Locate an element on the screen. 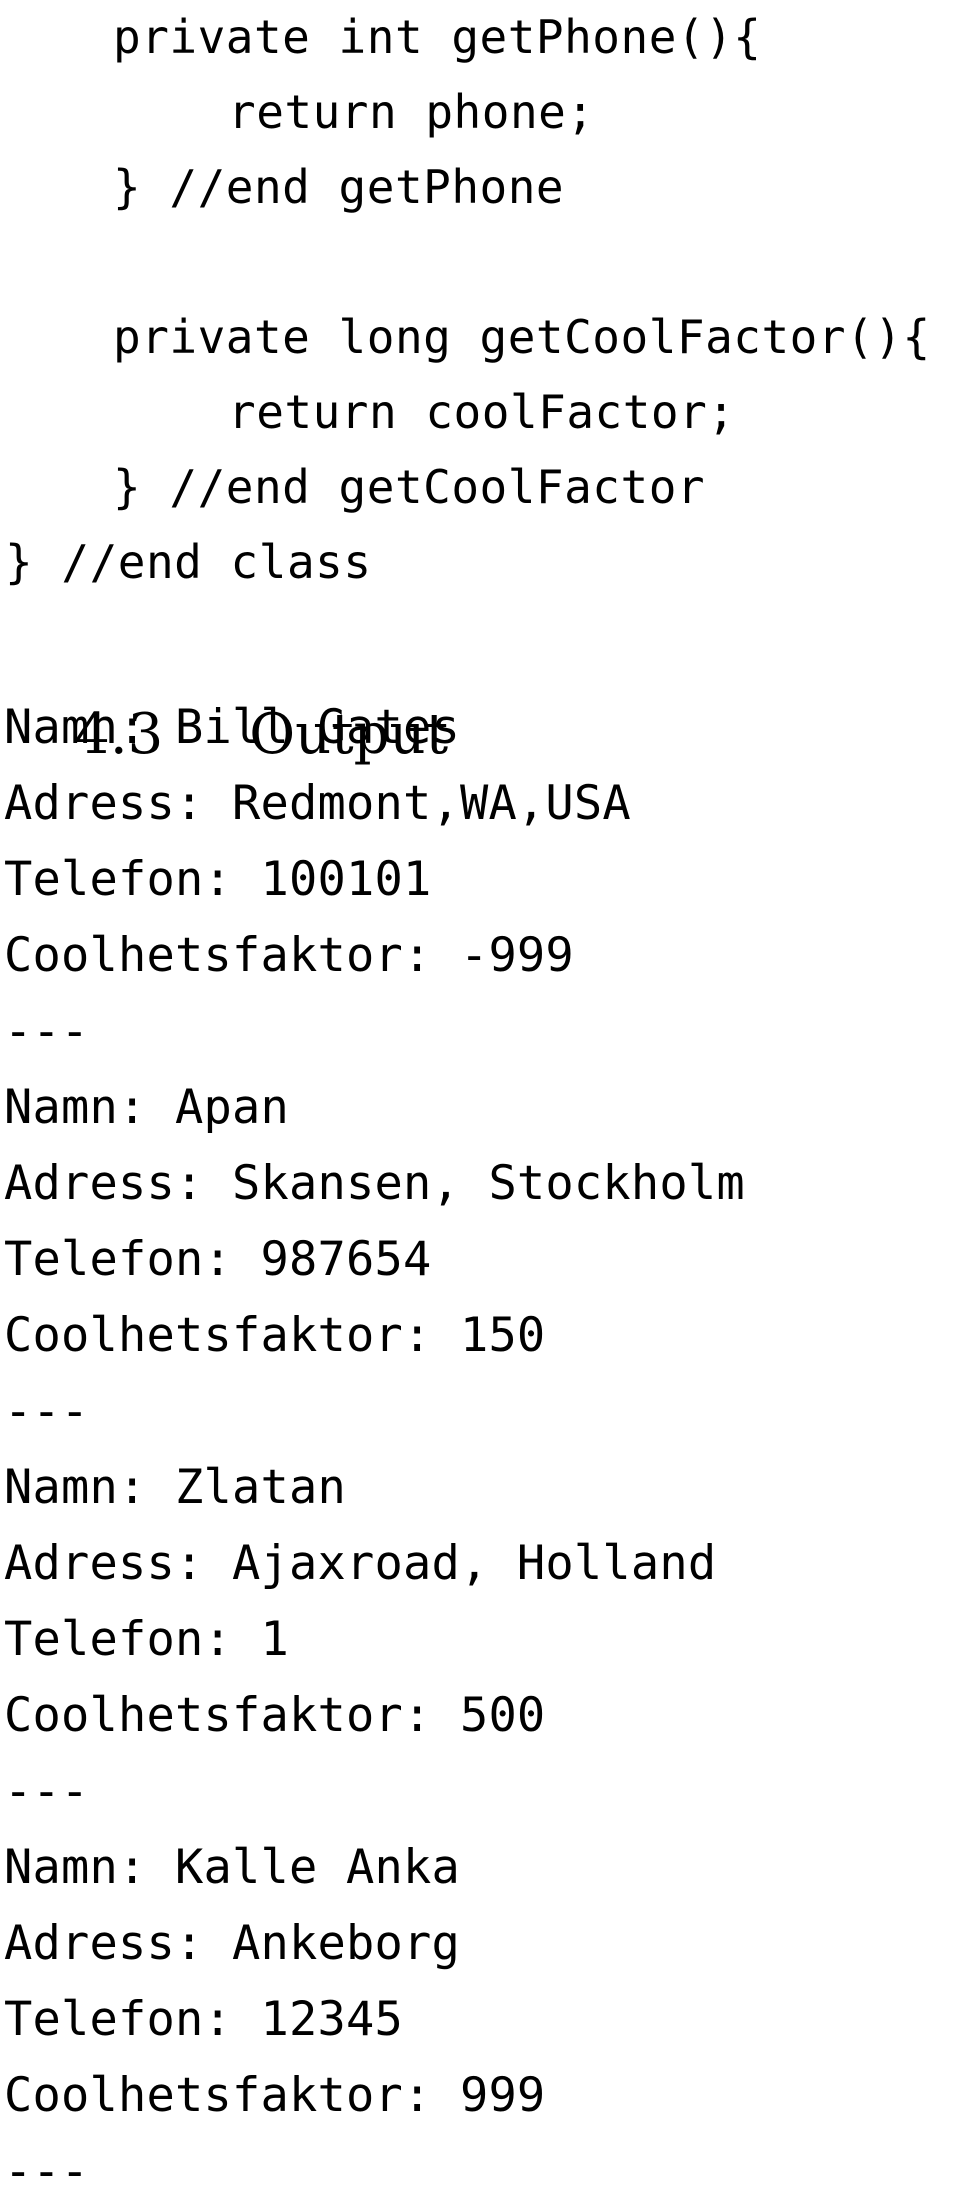 Image resolution: width=960 pixels, height=2210 pixels. output-line: Namn: Bill Gates is located at coordinates (232, 727).